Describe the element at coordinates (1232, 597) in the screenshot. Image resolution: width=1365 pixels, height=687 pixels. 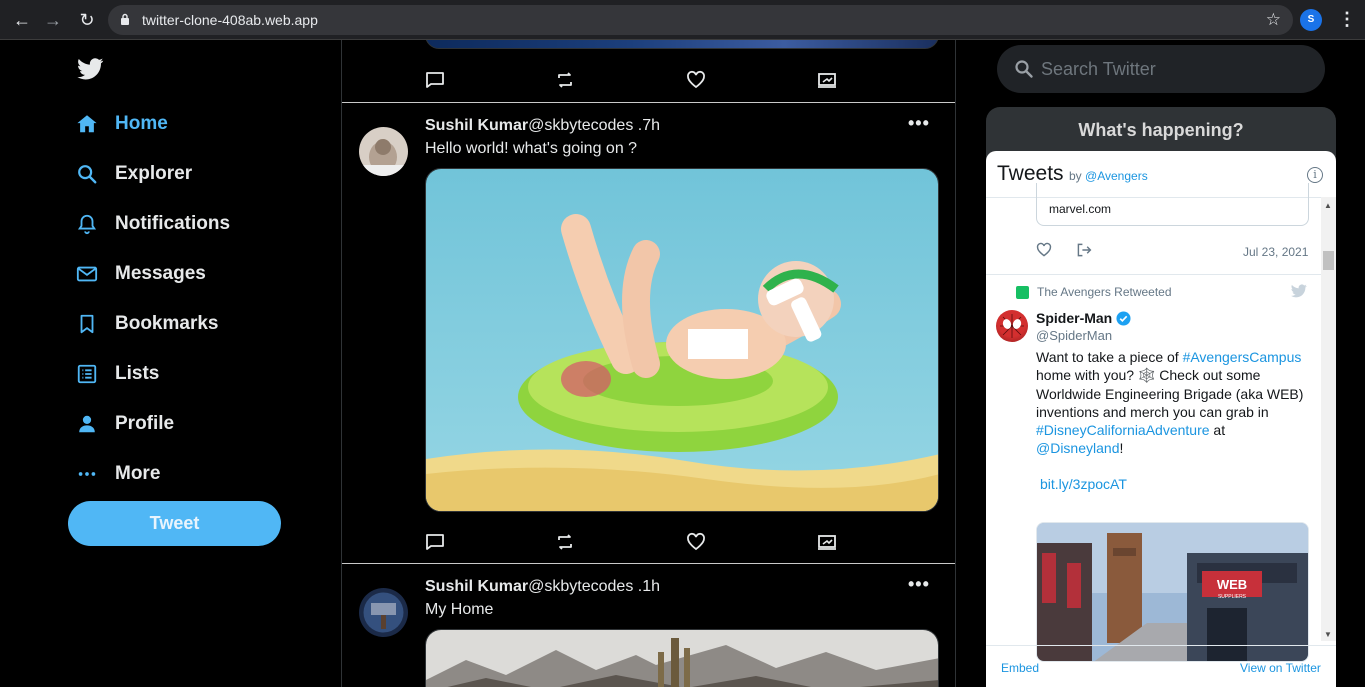
I see `sign-subtext: SUPPLIERS` at that location.